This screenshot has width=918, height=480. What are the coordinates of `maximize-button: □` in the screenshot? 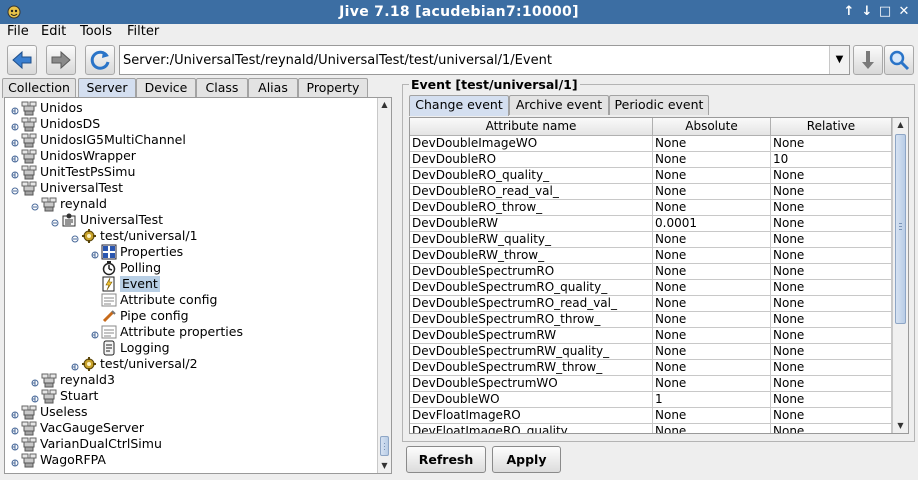 It's located at (885, 11).